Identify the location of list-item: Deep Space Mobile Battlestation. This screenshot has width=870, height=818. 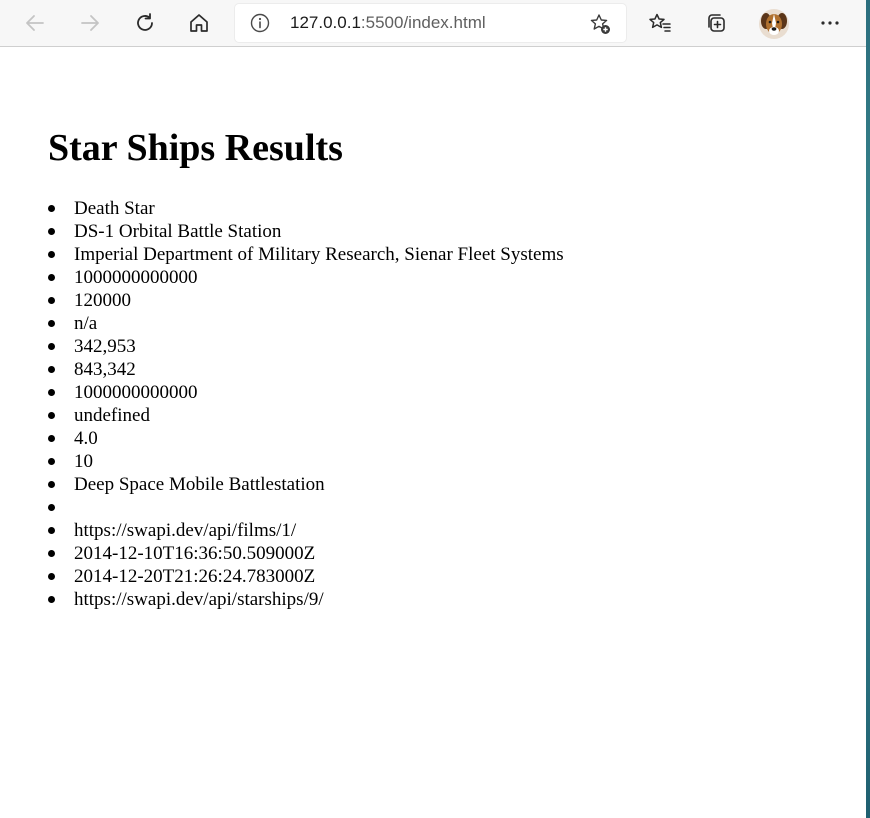
(306, 484).